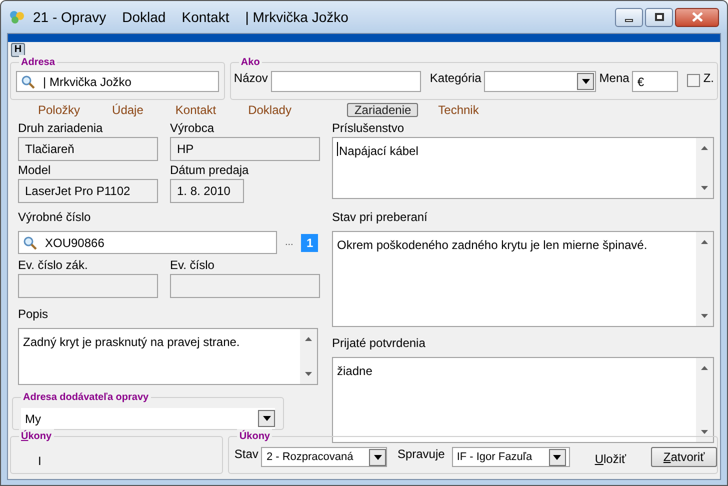 This screenshot has height=486, width=728. Describe the element at coordinates (193, 265) in the screenshot. I see `field-label: Ev. číslo` at that location.